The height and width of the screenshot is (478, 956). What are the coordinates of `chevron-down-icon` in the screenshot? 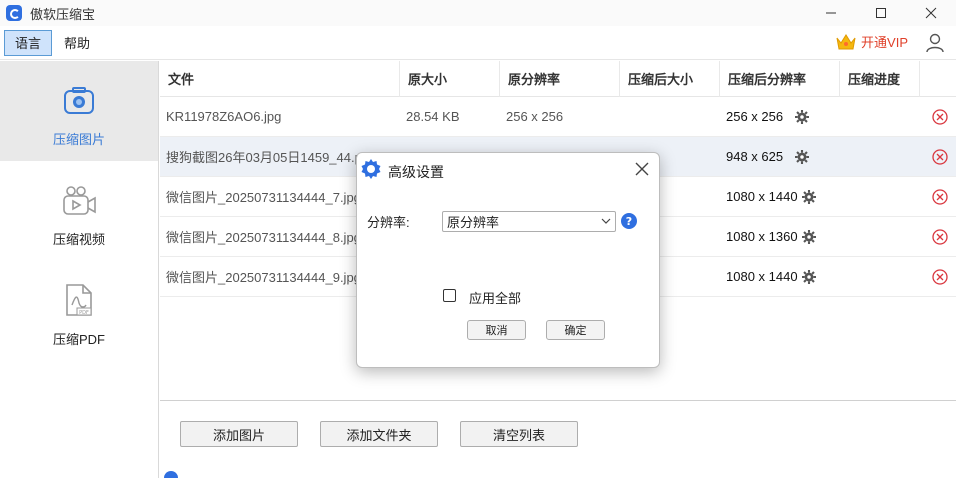 It's located at (606, 221).